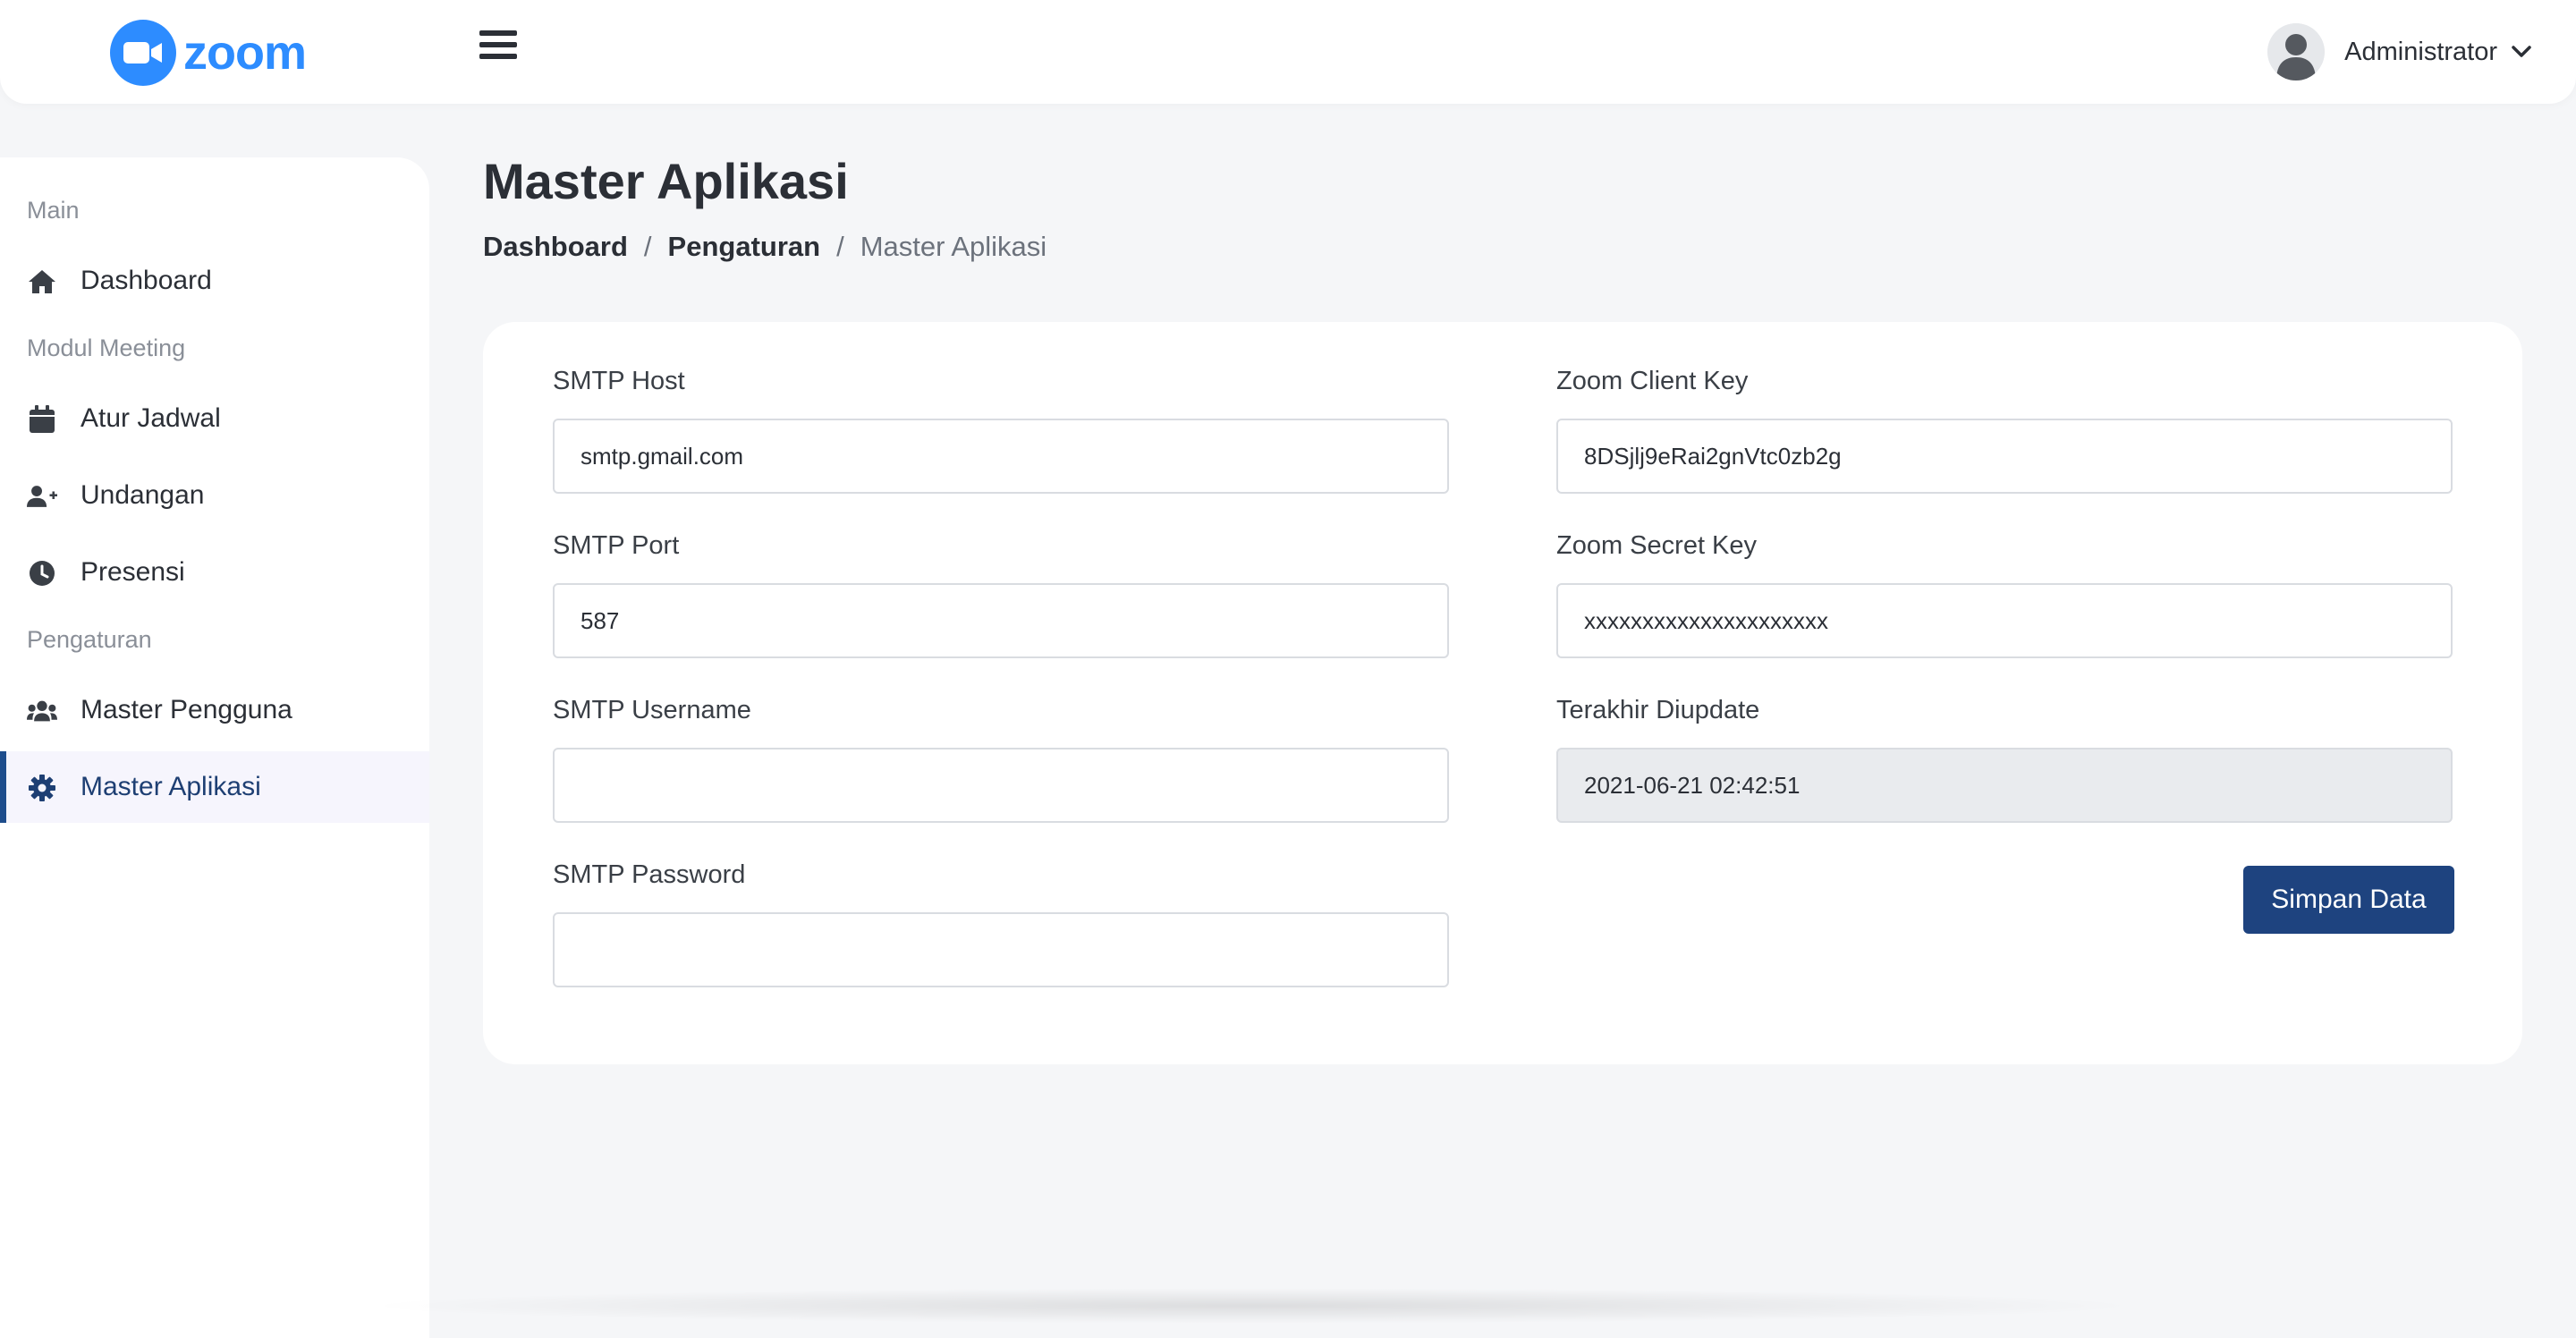 The image size is (2576, 1338). What do you see at coordinates (555, 247) in the screenshot?
I see `breadcrumb-dashboard: Dashboard` at bounding box center [555, 247].